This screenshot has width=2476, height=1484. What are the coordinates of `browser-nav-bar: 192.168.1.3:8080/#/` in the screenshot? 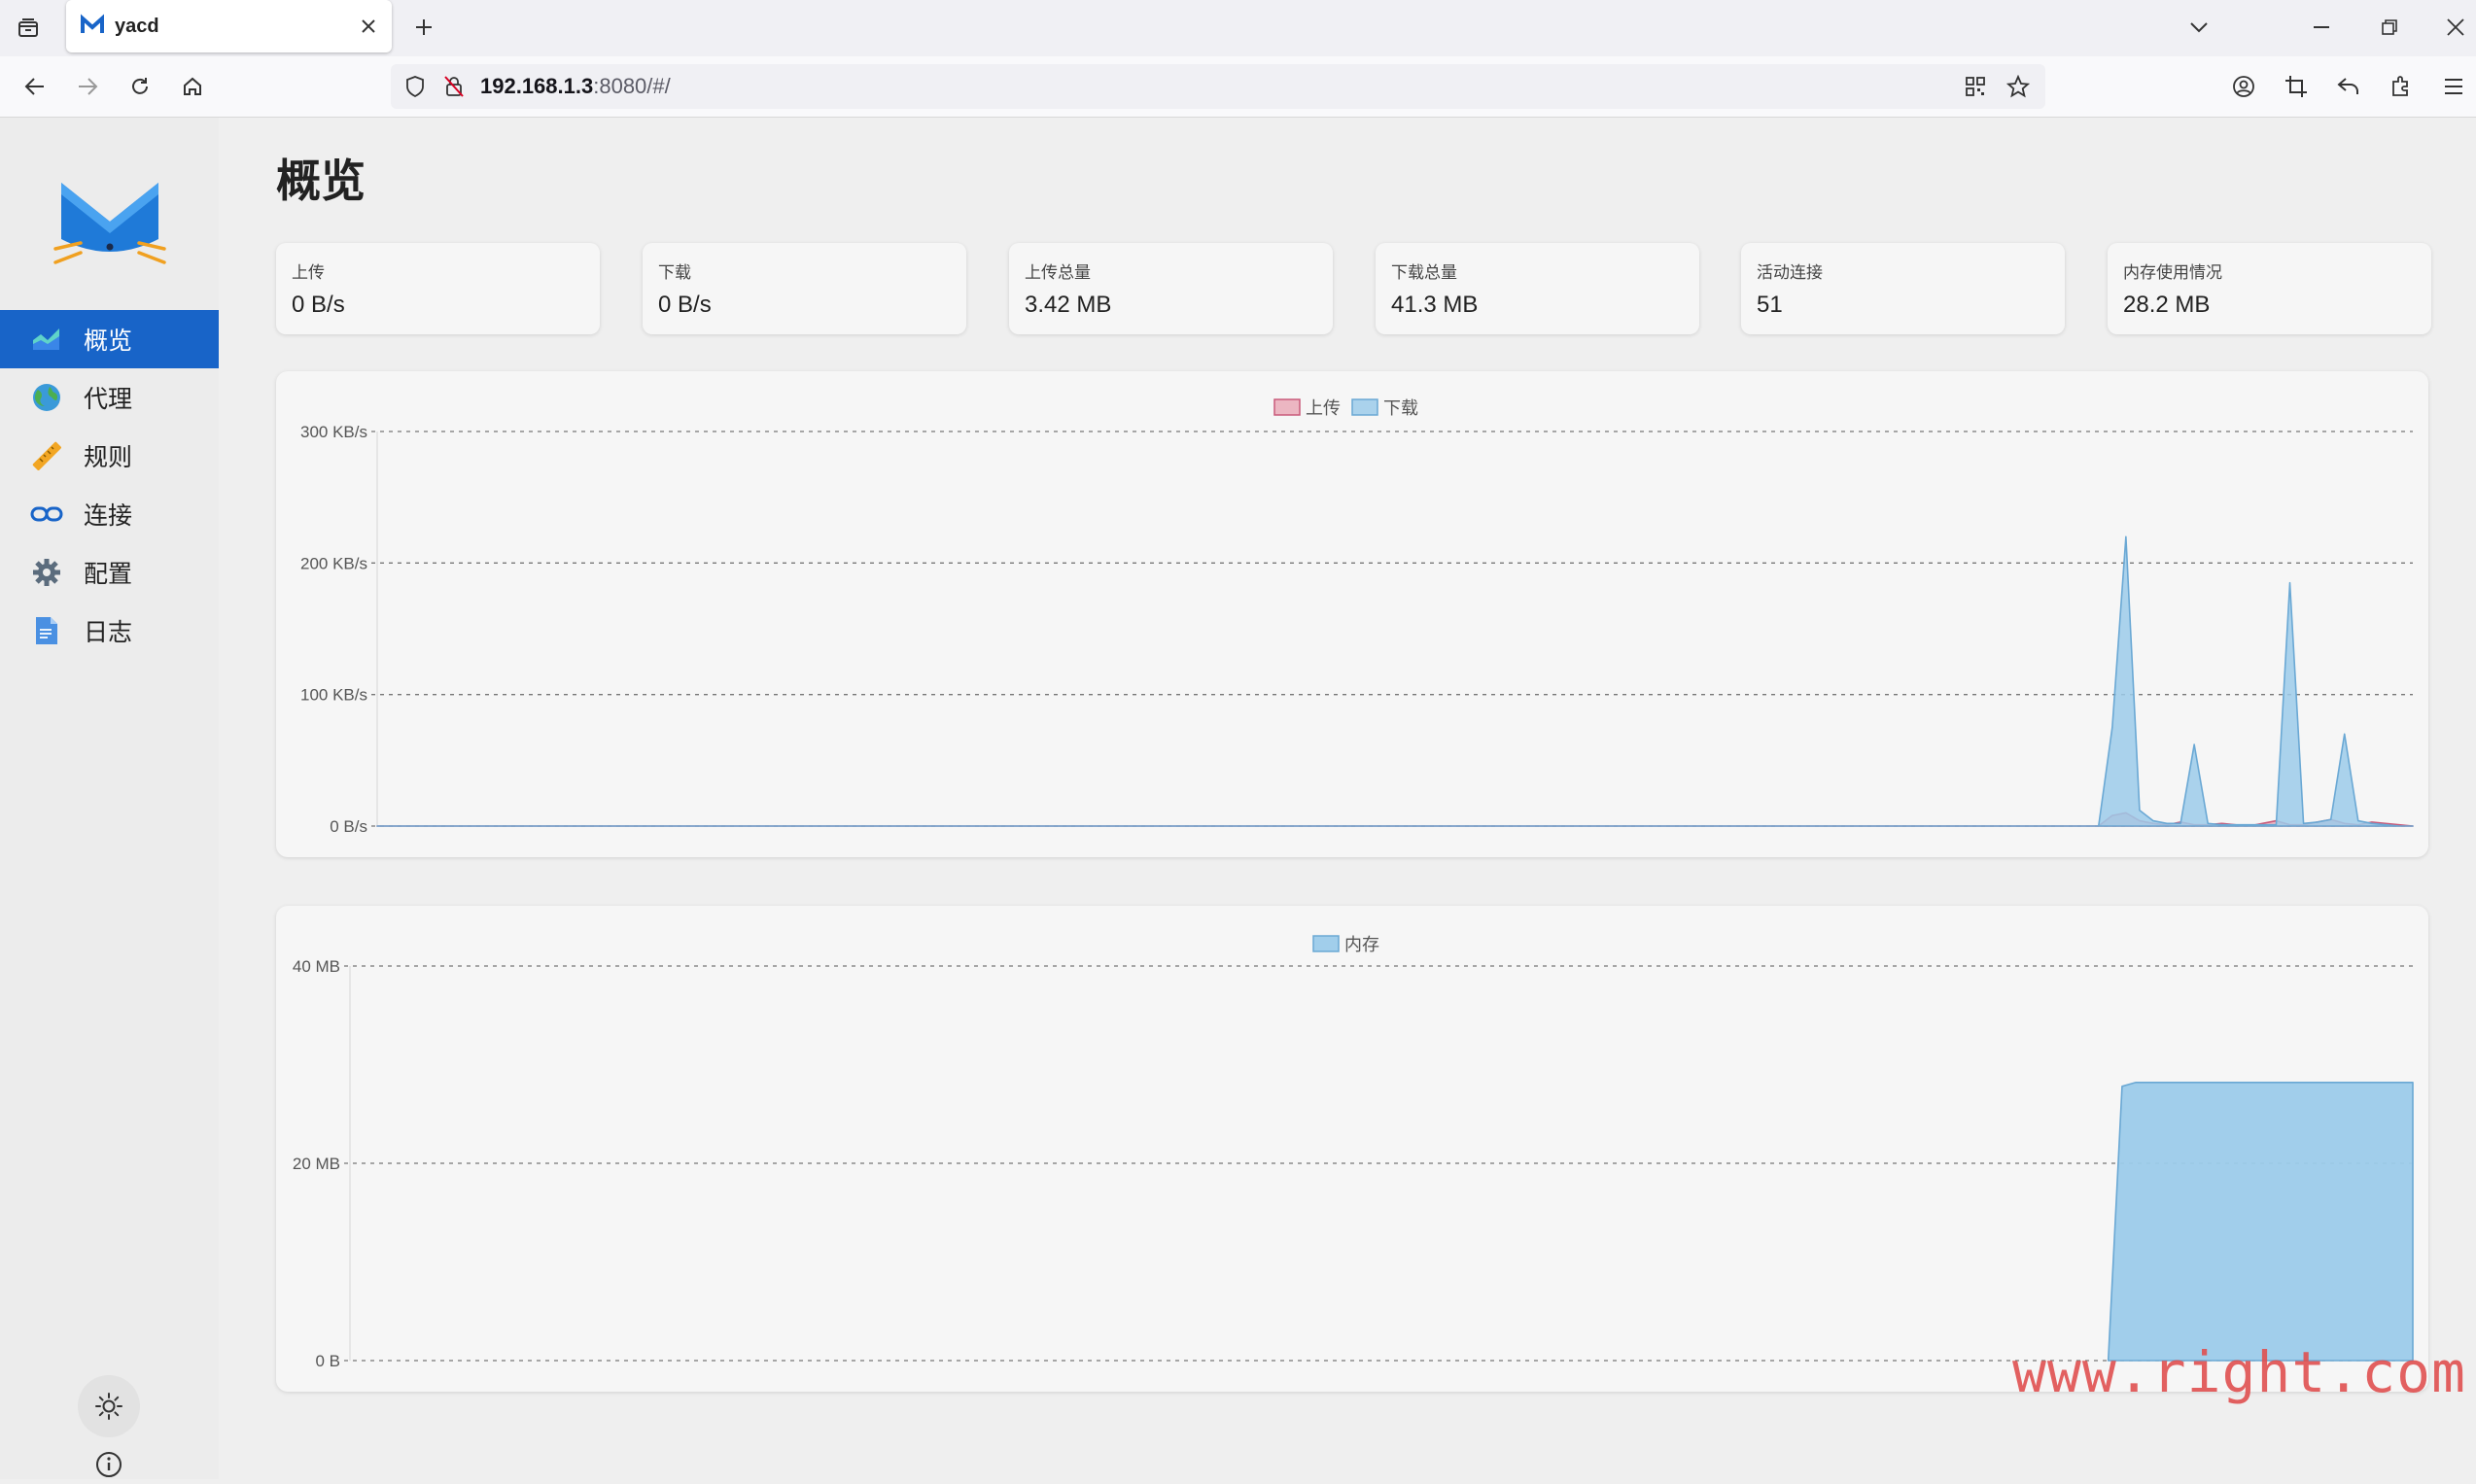 It's located at (1238, 87).